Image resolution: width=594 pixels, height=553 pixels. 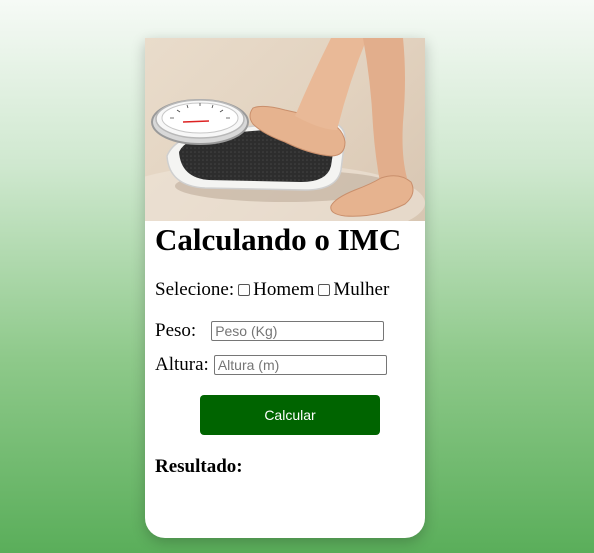 I want to click on sex-label: Selecione:, so click(x=195, y=289).